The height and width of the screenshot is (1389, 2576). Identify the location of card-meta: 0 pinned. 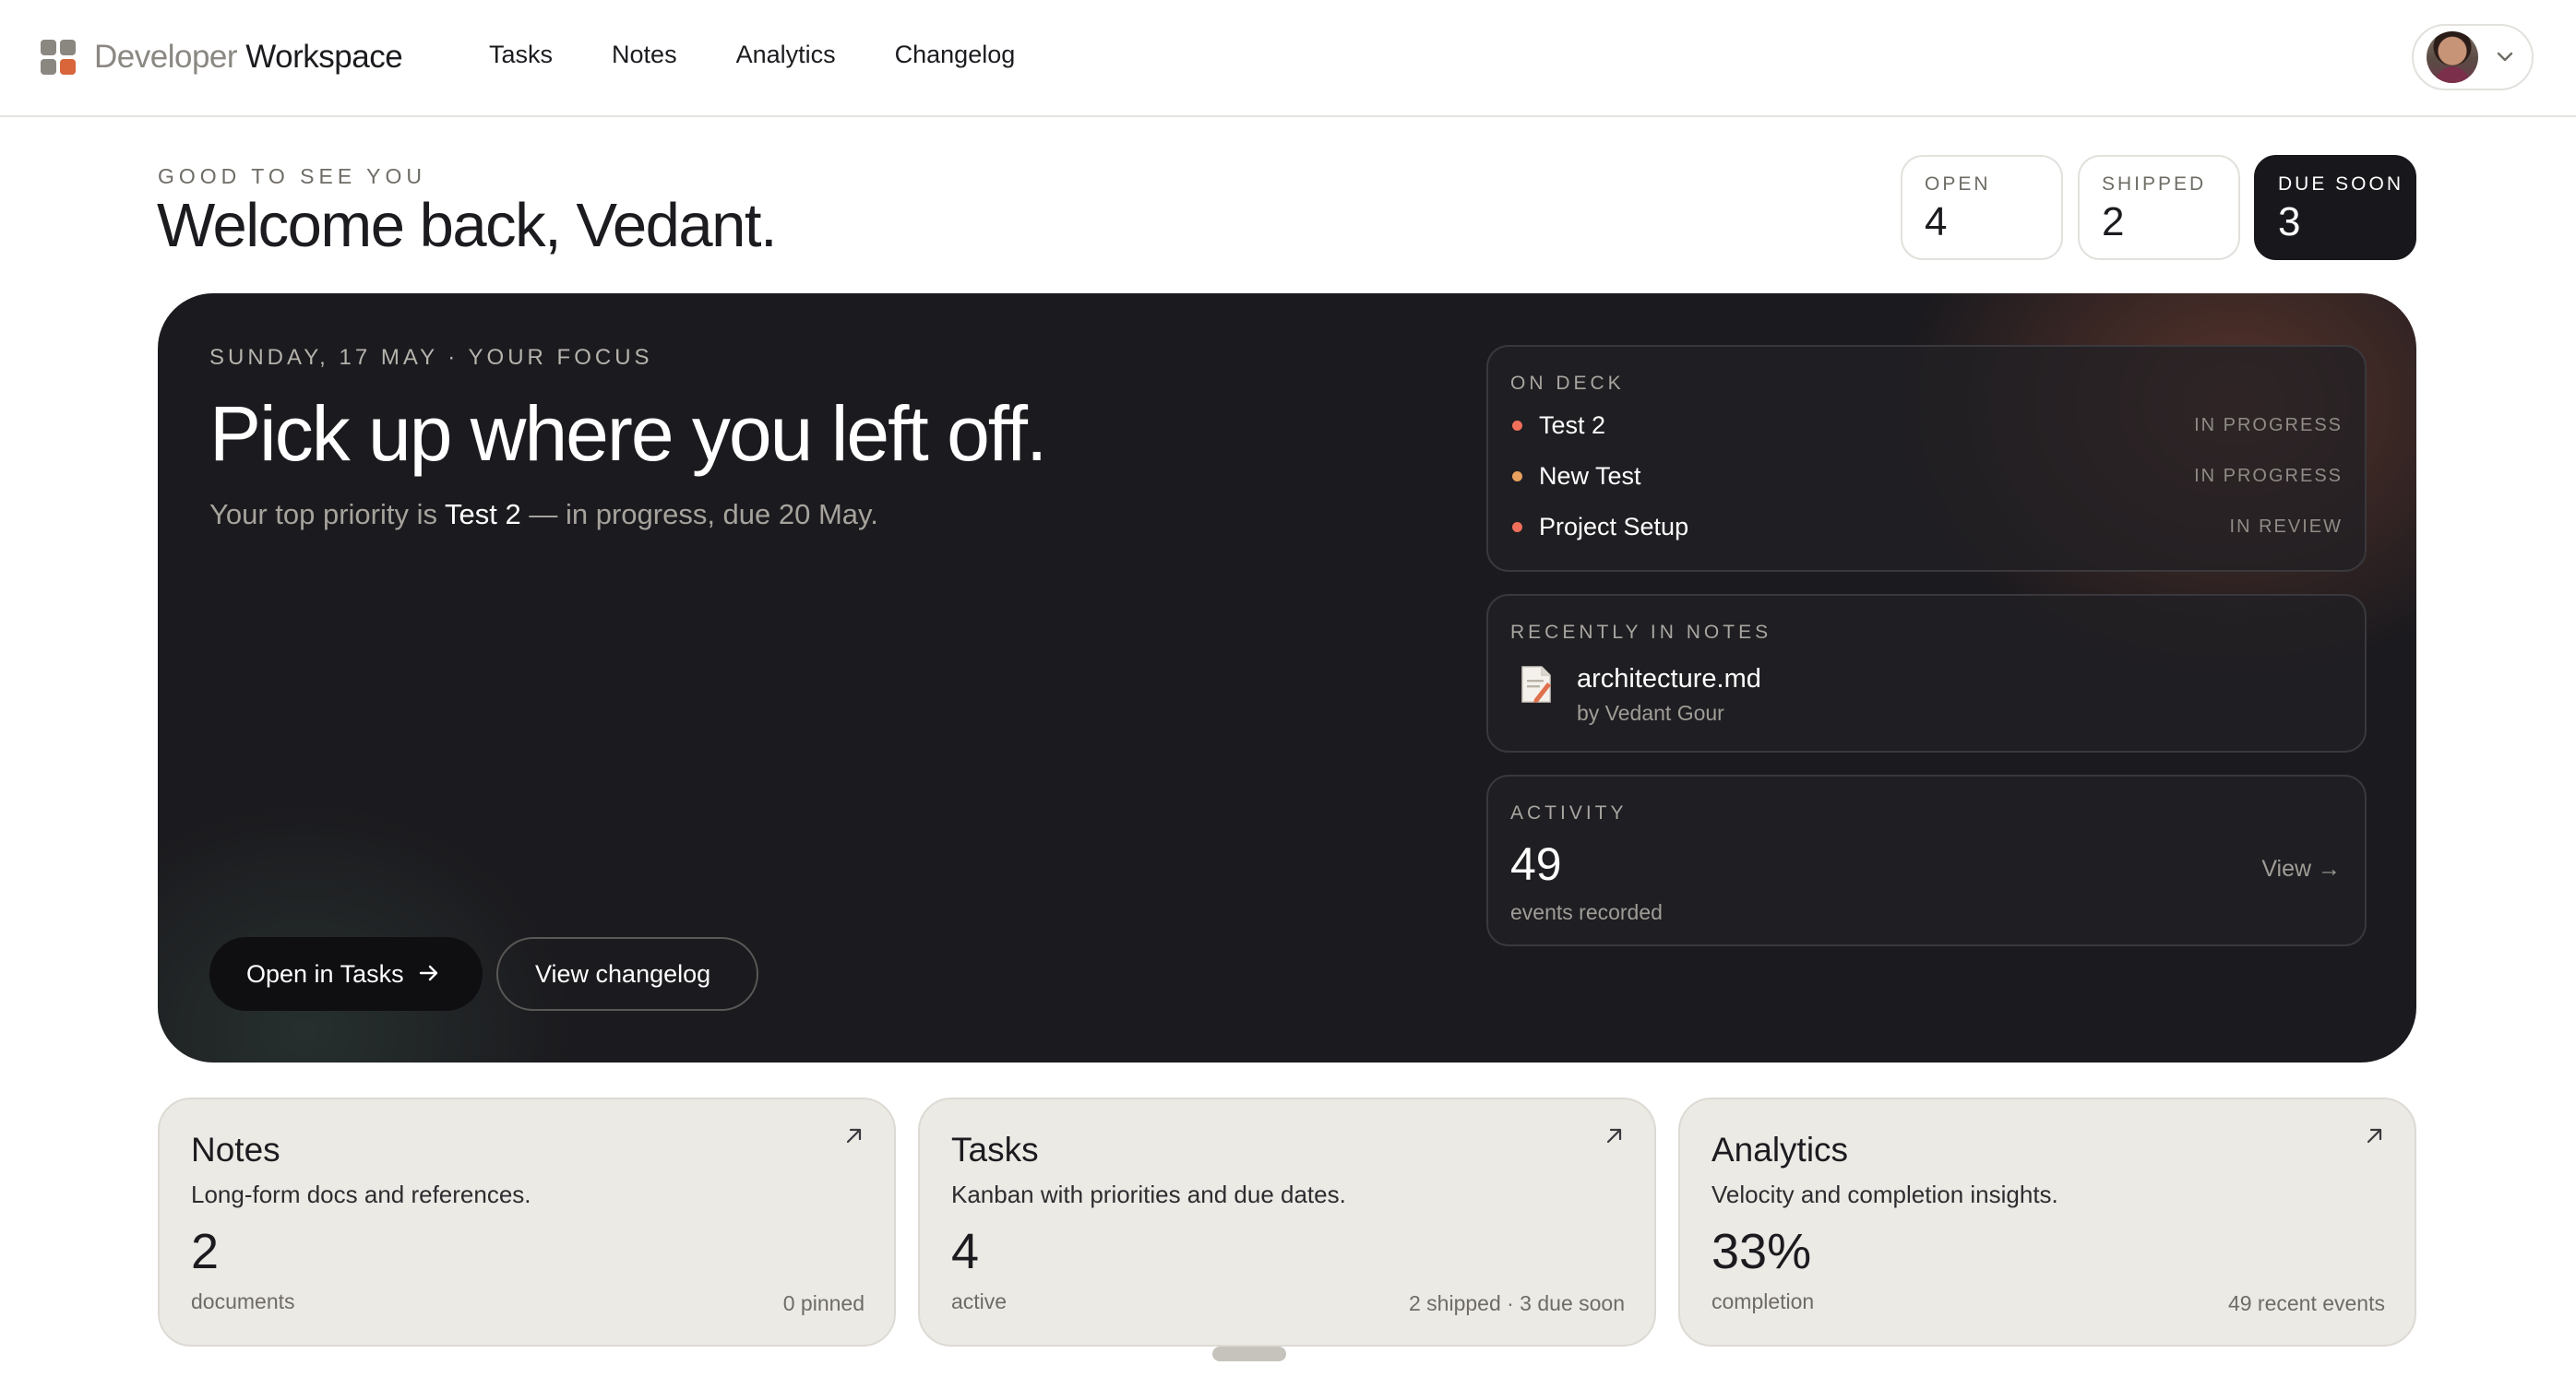
(823, 1303).